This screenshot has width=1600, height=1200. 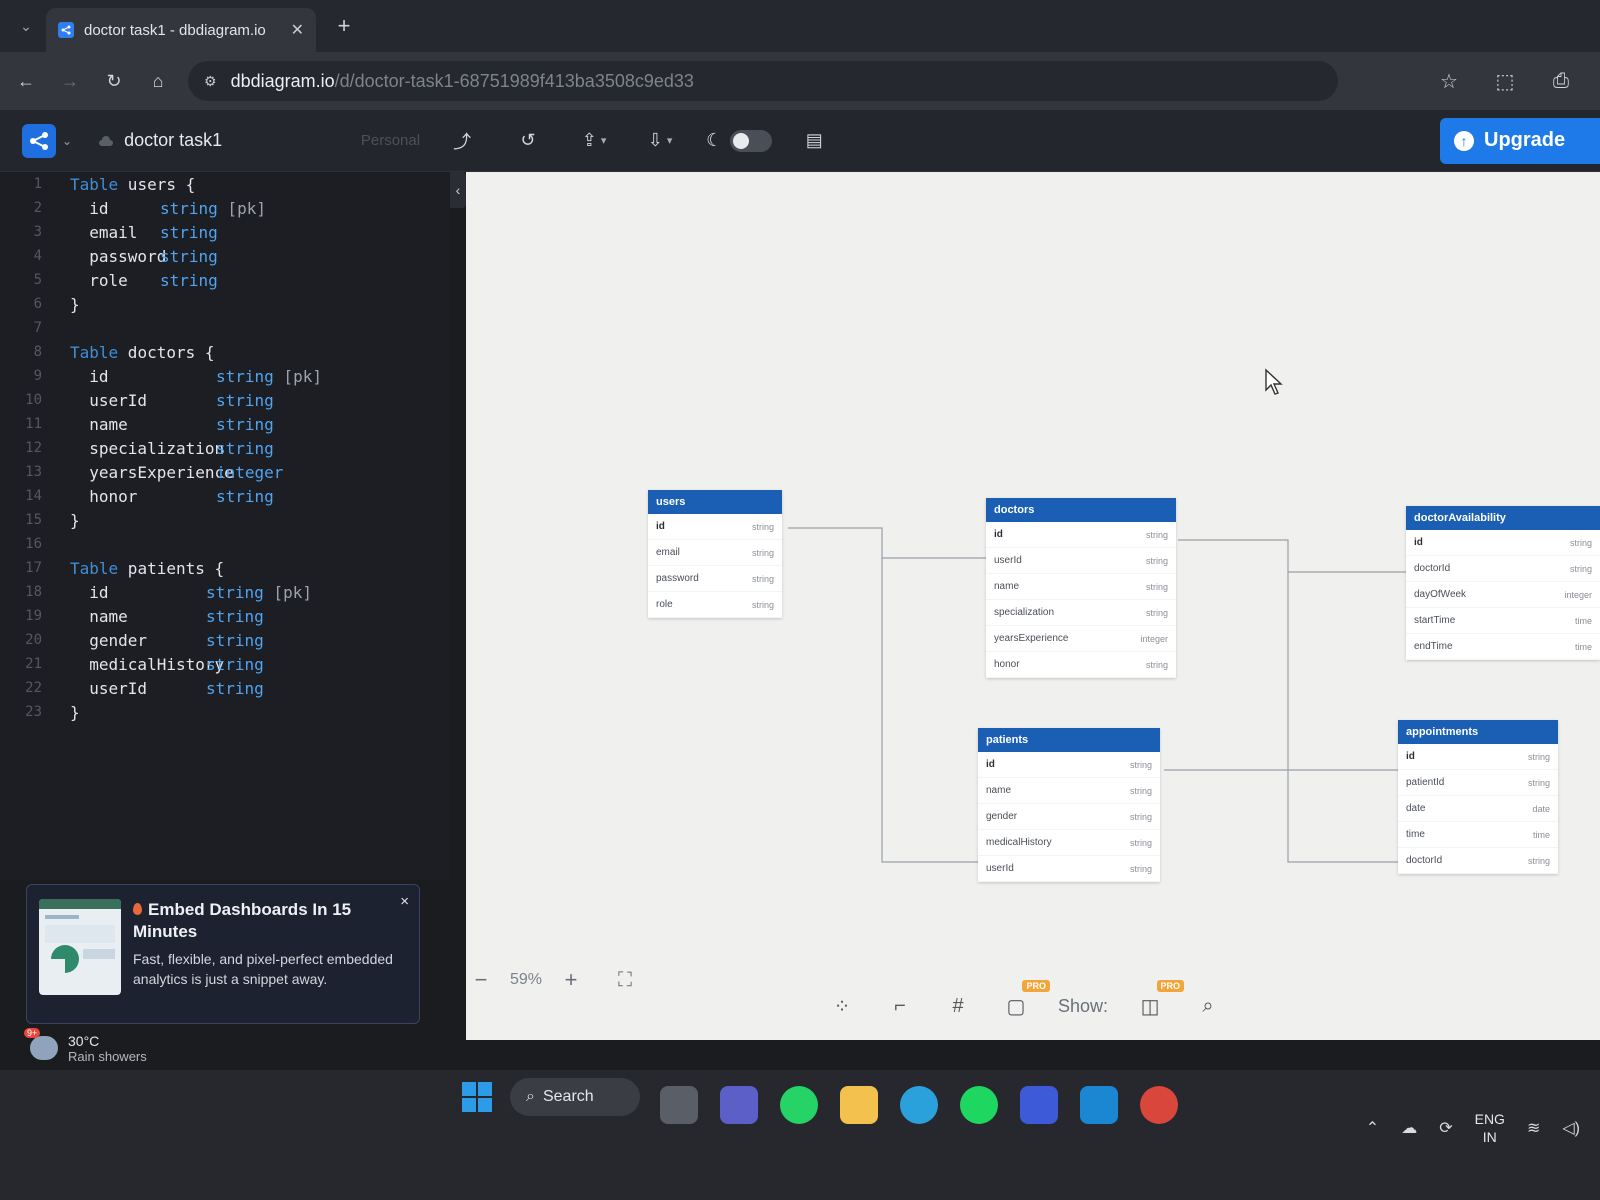 What do you see at coordinates (390, 140) in the screenshot?
I see `workspace-badge: Personal` at bounding box center [390, 140].